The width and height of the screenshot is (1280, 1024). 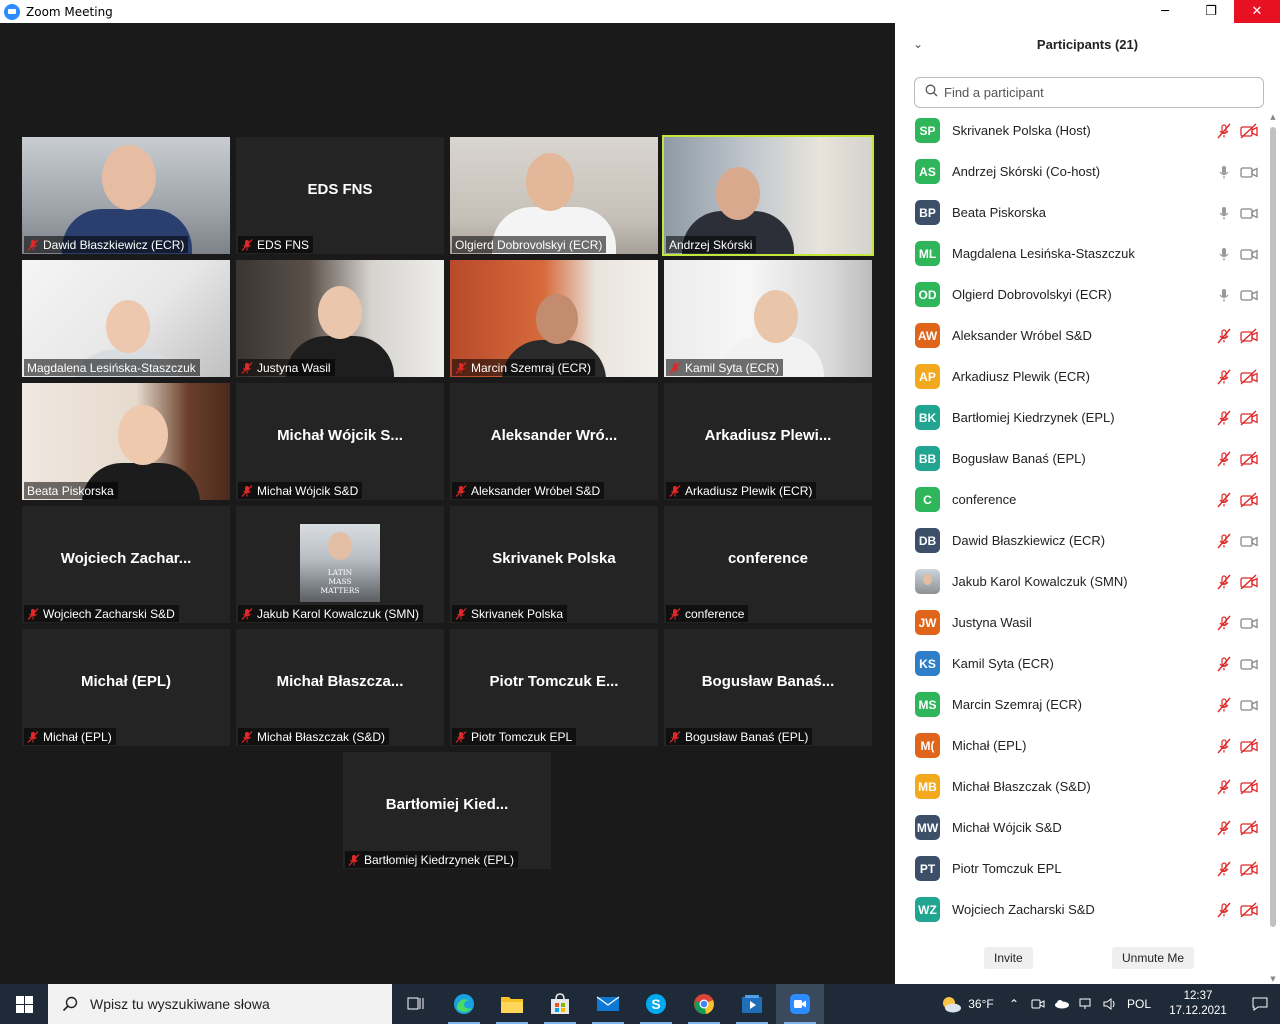 What do you see at coordinates (1082, 540) in the screenshot?
I see `participant-row: DB Dawid Błaszkiewicz (ECR)` at bounding box center [1082, 540].